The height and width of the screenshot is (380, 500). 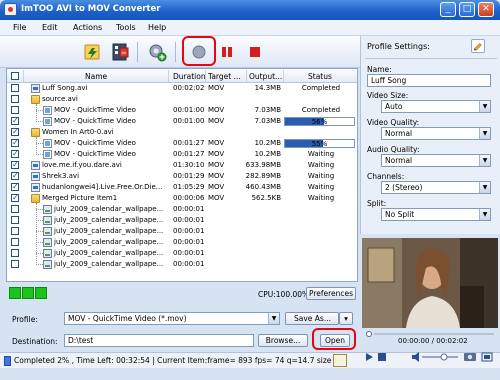 I want to click on column-name: Name, so click(x=96, y=76).